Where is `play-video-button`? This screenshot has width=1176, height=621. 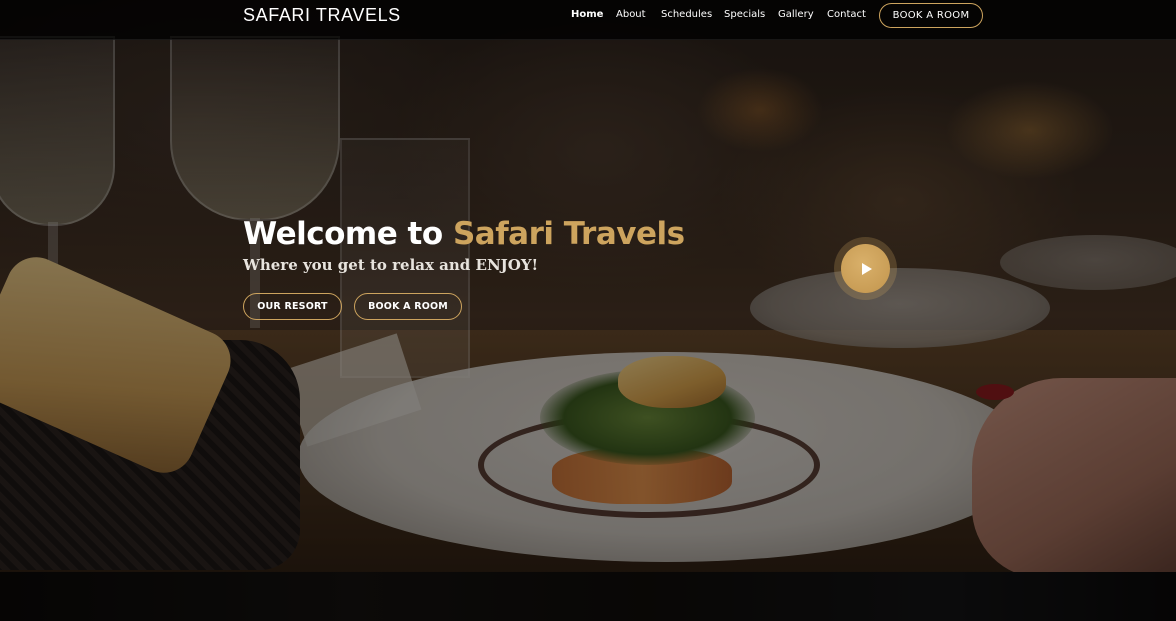
play-video-button is located at coordinates (865, 268).